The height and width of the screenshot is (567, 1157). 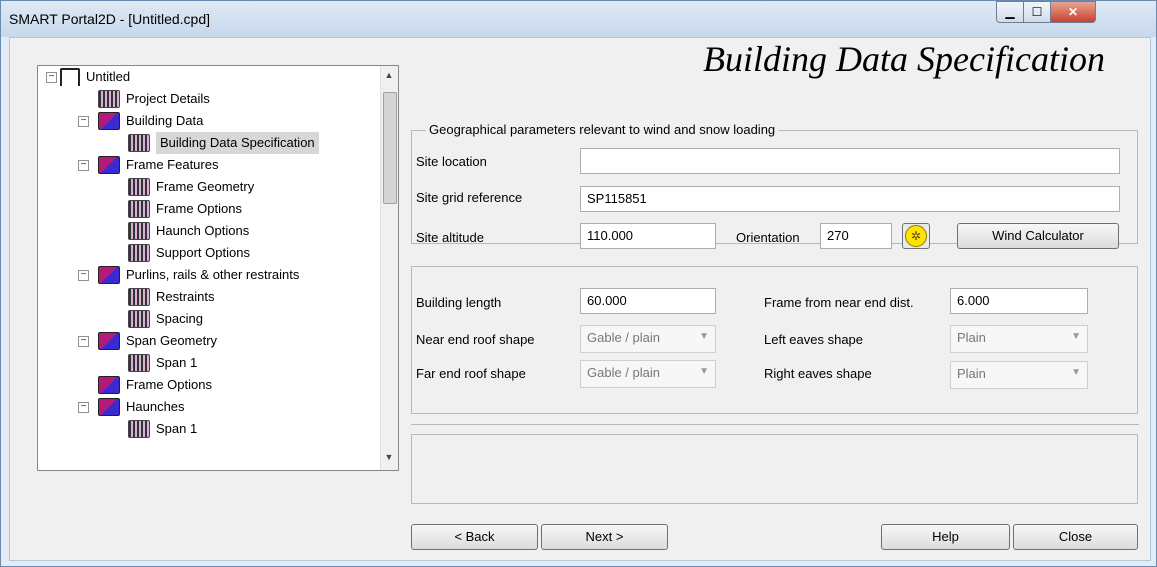 I want to click on message-panel, so click(x=774, y=469).